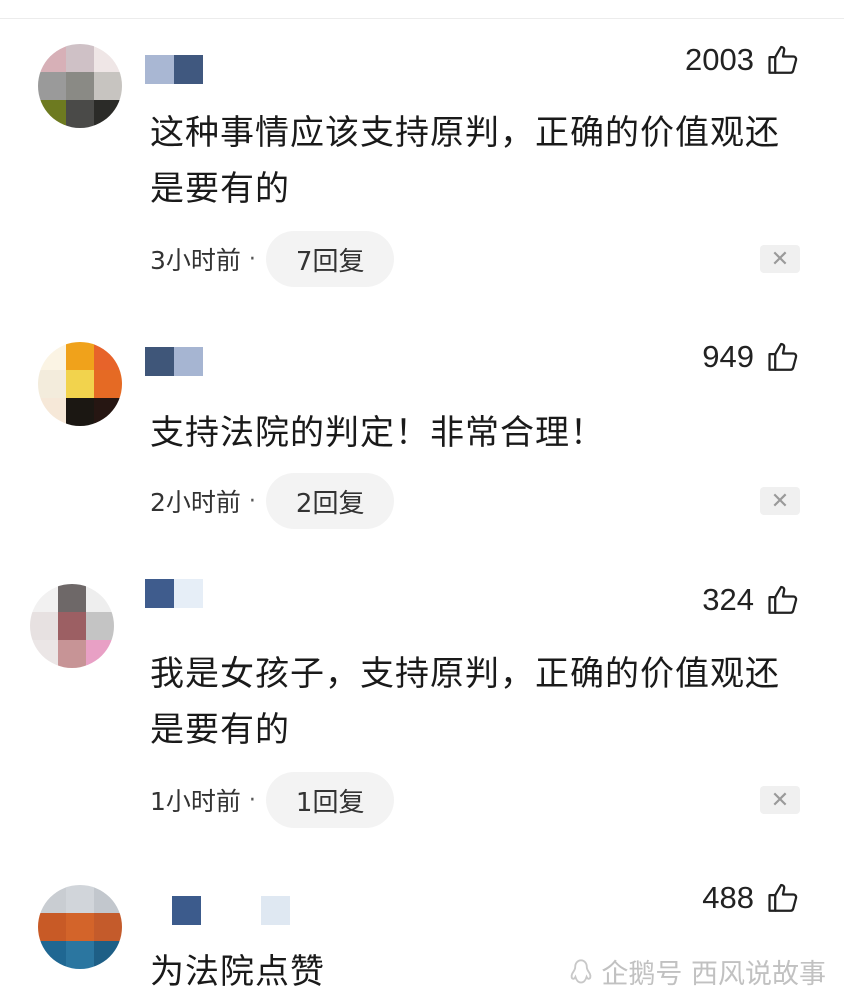 This screenshot has height=1000, width=844. What do you see at coordinates (713, 974) in the screenshot?
I see `watermark-text: 企鹅号 西风说故事` at bounding box center [713, 974].